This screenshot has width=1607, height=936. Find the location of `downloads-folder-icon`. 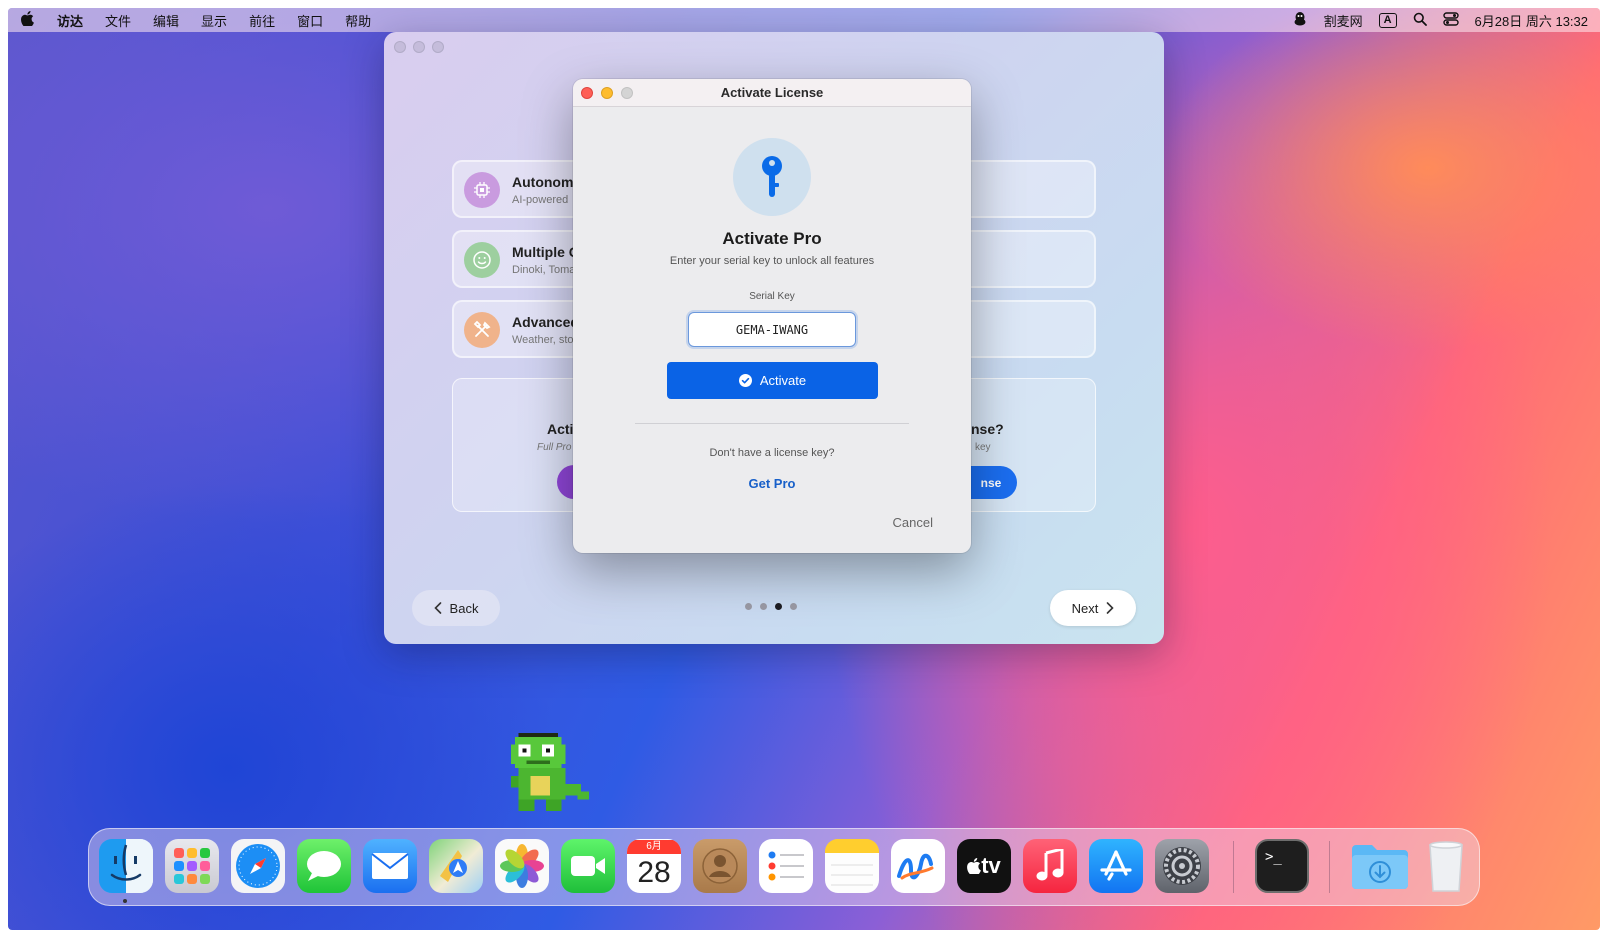

downloads-folder-icon is located at coordinates (1380, 866).